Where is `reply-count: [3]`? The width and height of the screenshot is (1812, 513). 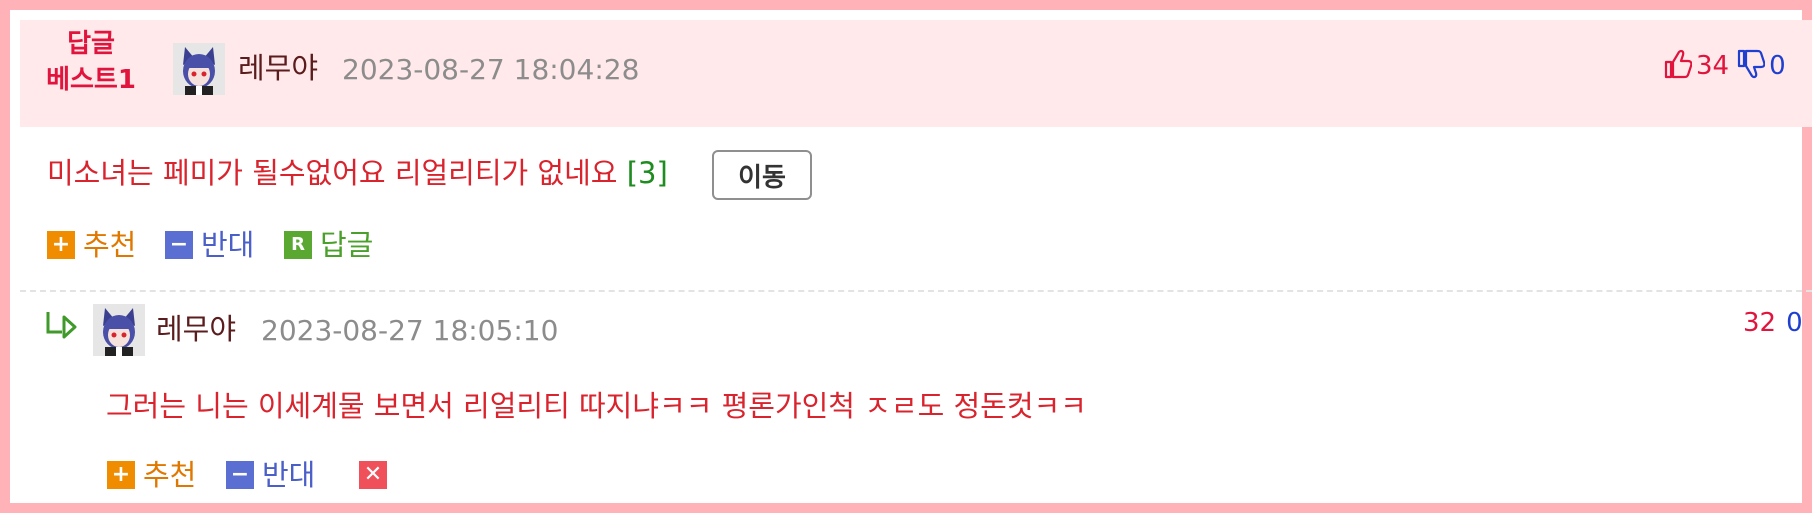 reply-count: [3] is located at coordinates (647, 173).